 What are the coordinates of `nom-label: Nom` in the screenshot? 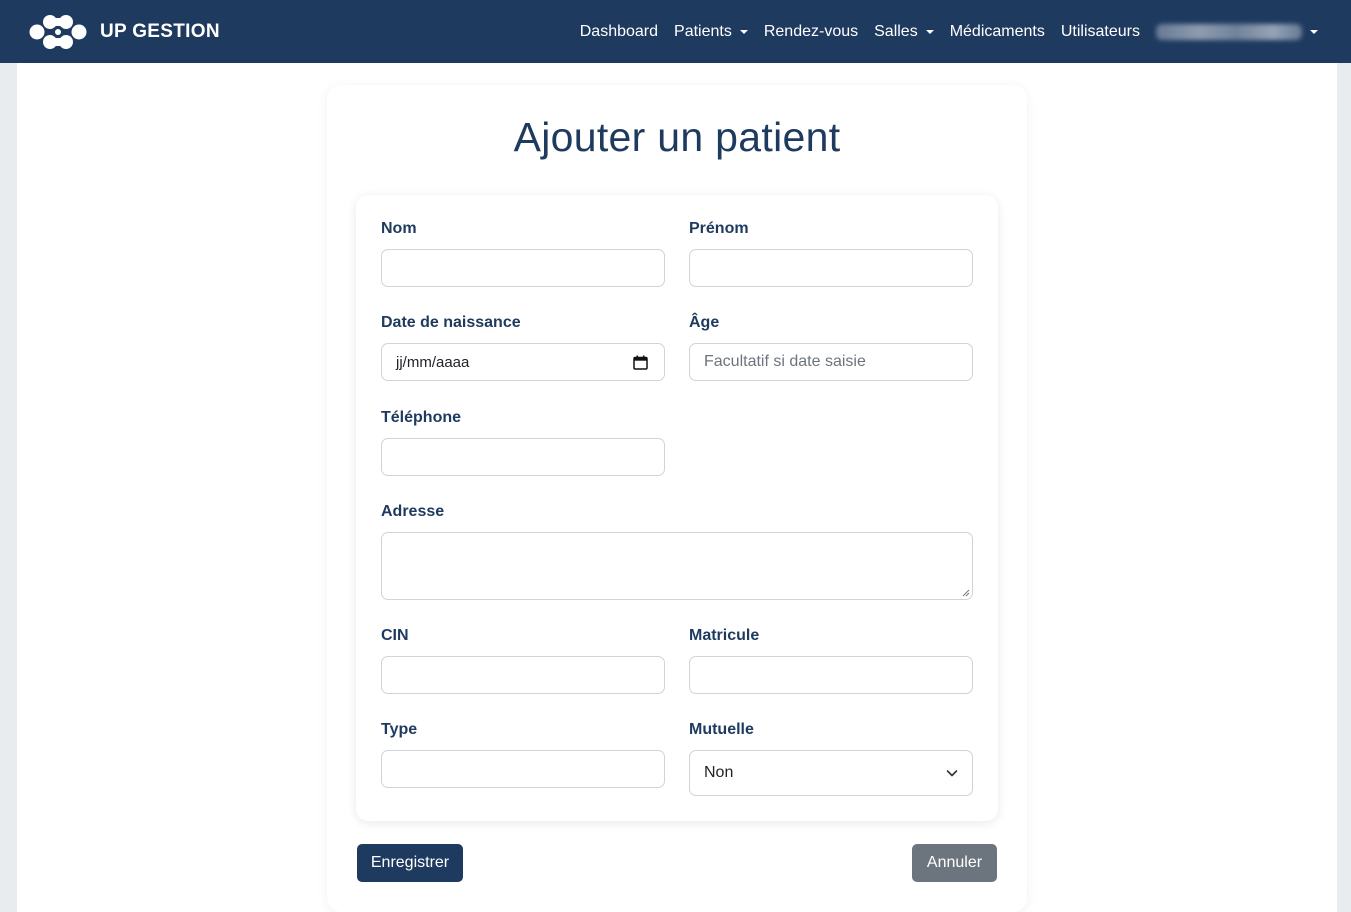 It's located at (399, 228).